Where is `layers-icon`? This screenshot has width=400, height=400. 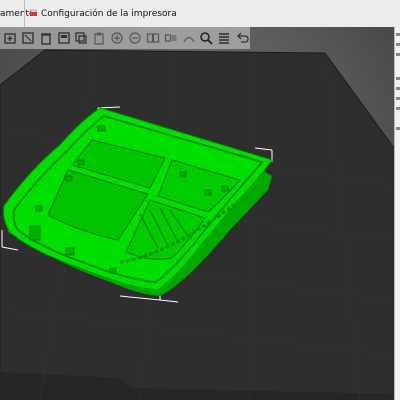
layers-icon is located at coordinates (224, 38).